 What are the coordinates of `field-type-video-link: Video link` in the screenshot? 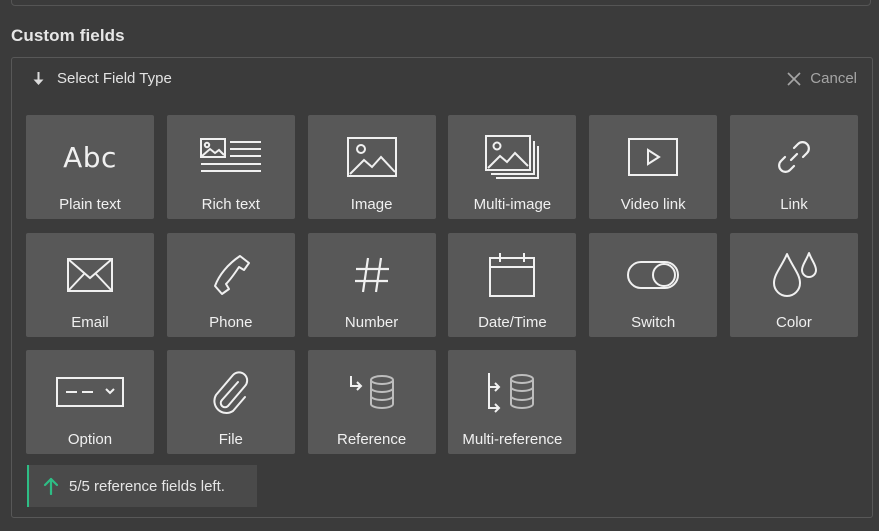 It's located at (653, 167).